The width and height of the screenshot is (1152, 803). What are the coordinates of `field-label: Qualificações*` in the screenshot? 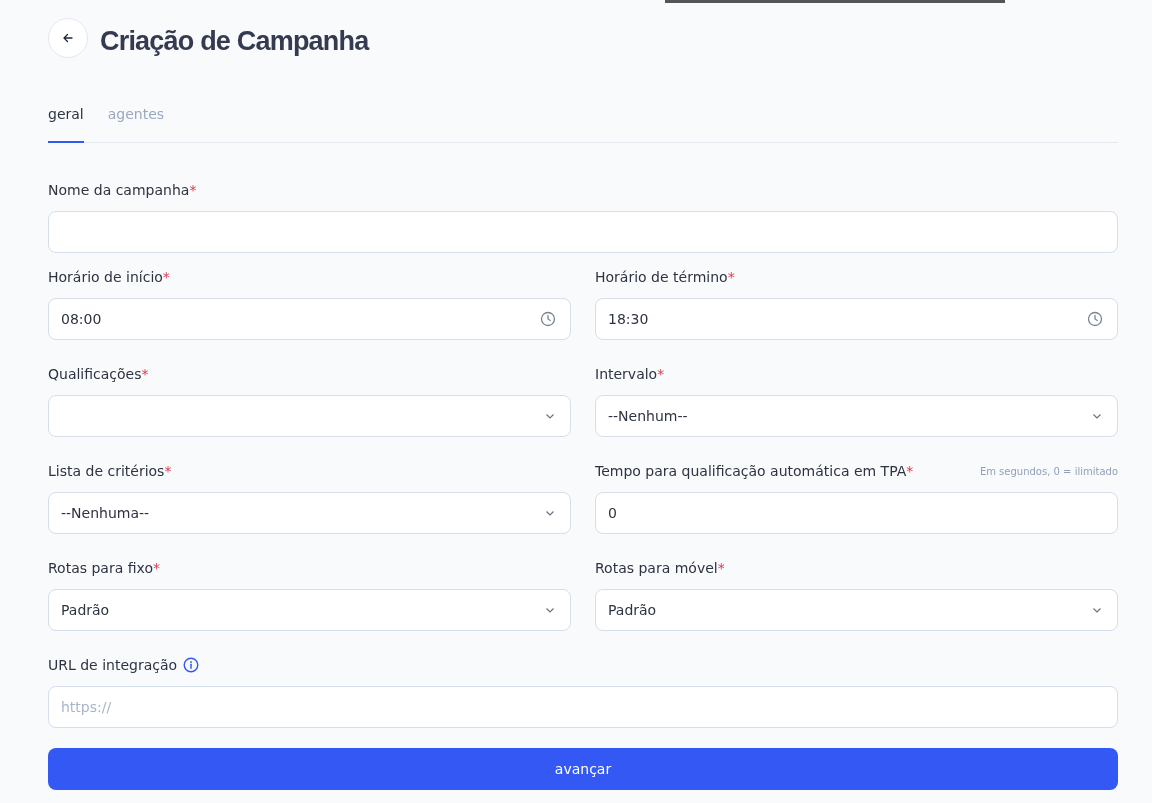 It's located at (98, 374).